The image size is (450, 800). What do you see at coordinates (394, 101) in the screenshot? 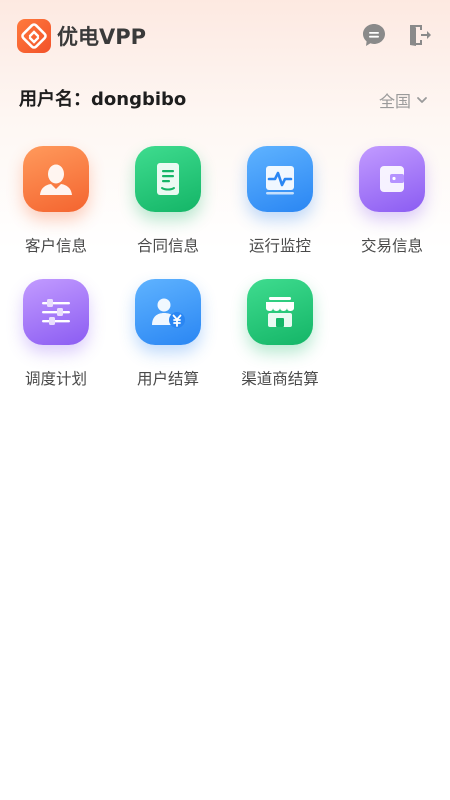
I see `region-value: 全国` at bounding box center [394, 101].